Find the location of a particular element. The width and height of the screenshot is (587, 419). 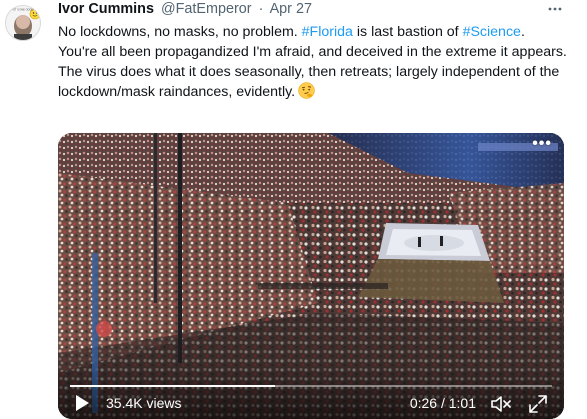

more-dots-icon is located at coordinates (555, 9).